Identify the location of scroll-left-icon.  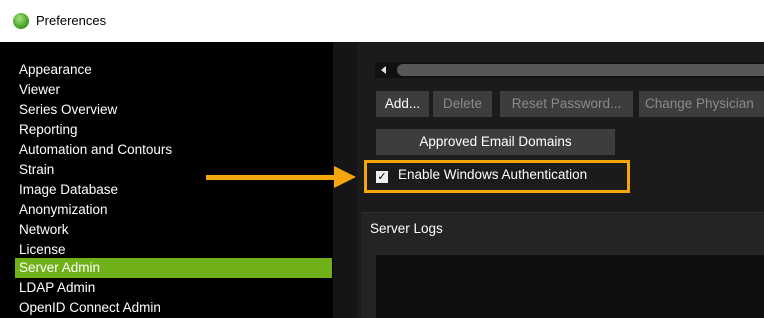
(383, 70).